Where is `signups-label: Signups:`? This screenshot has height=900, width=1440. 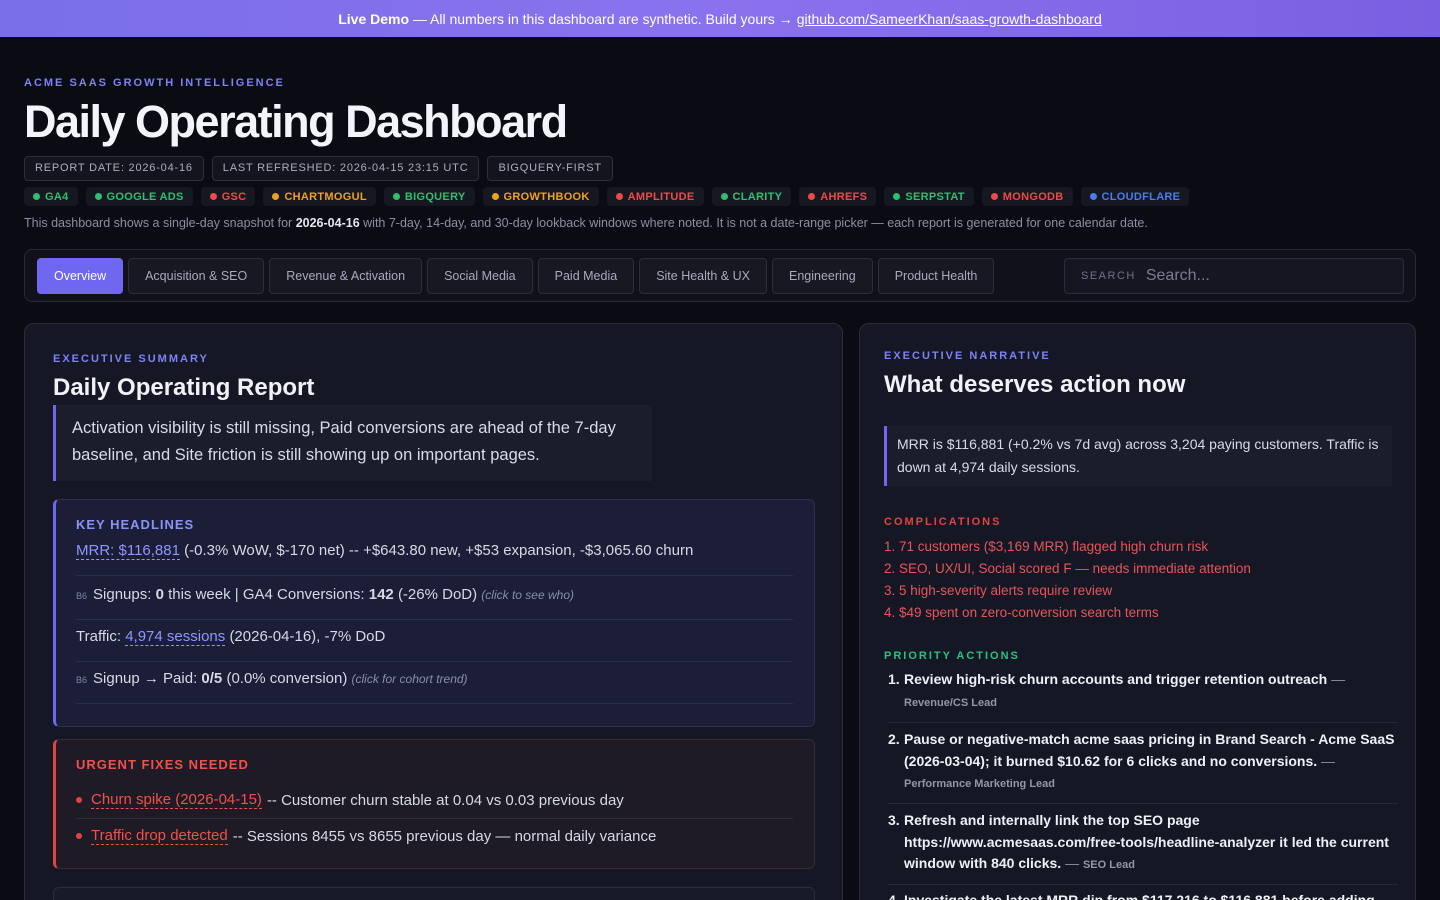 signups-label: Signups: is located at coordinates (122, 594).